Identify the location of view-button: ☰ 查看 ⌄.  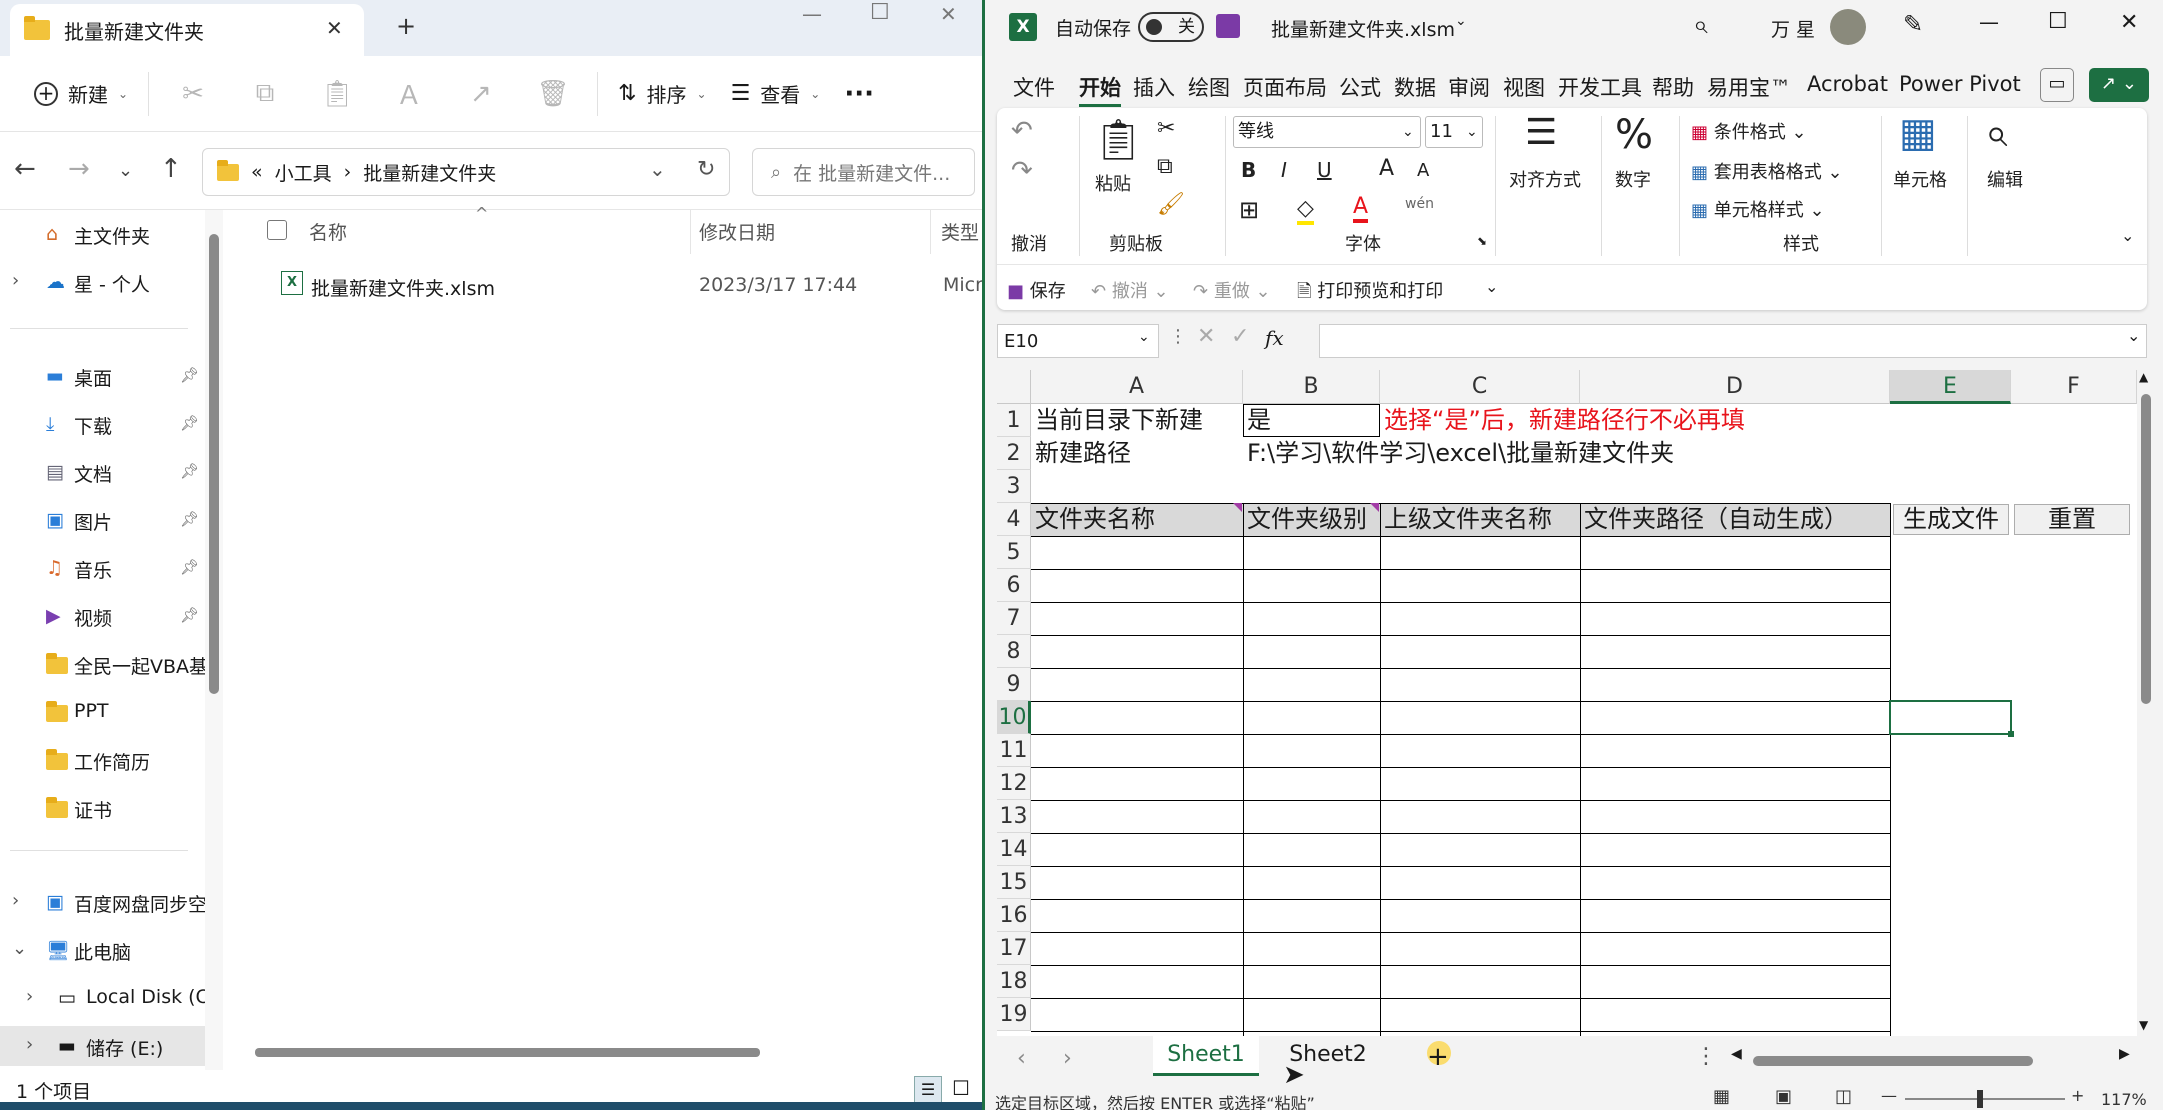
(776, 94).